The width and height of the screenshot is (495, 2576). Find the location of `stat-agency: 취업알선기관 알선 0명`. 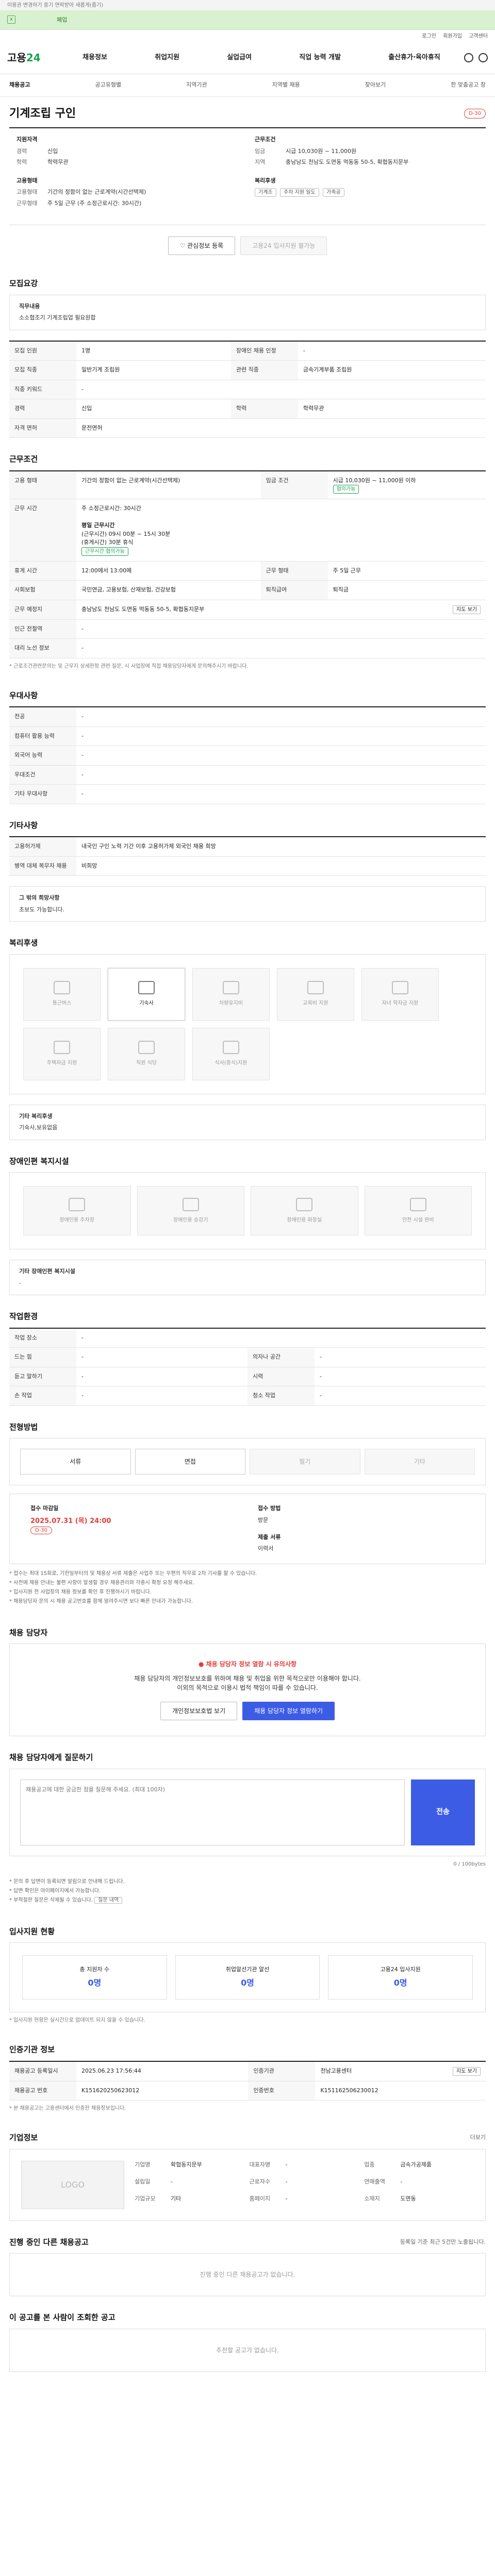

stat-agency: 취업알선기관 알선 0명 is located at coordinates (247, 1977).